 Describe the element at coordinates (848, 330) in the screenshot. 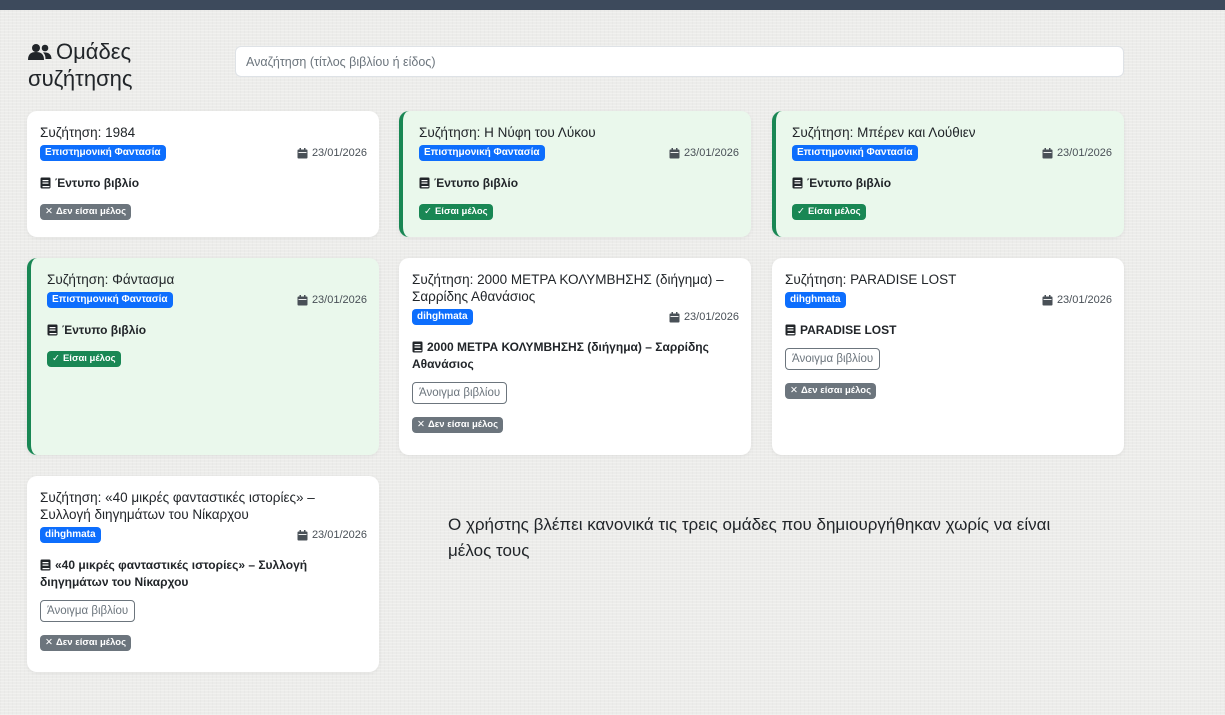

I see `book-title: PARADISE LOST` at that location.